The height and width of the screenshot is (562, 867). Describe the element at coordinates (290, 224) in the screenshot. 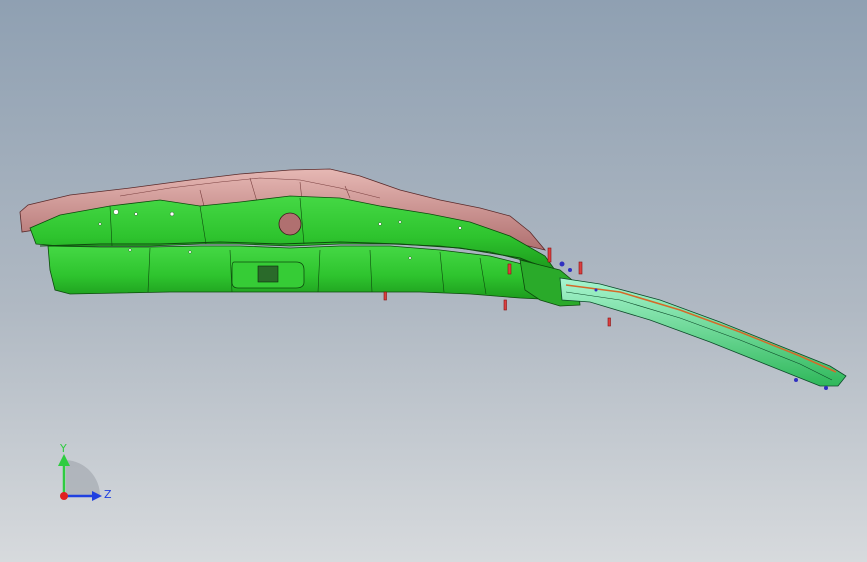

I see `body-hole-large` at that location.